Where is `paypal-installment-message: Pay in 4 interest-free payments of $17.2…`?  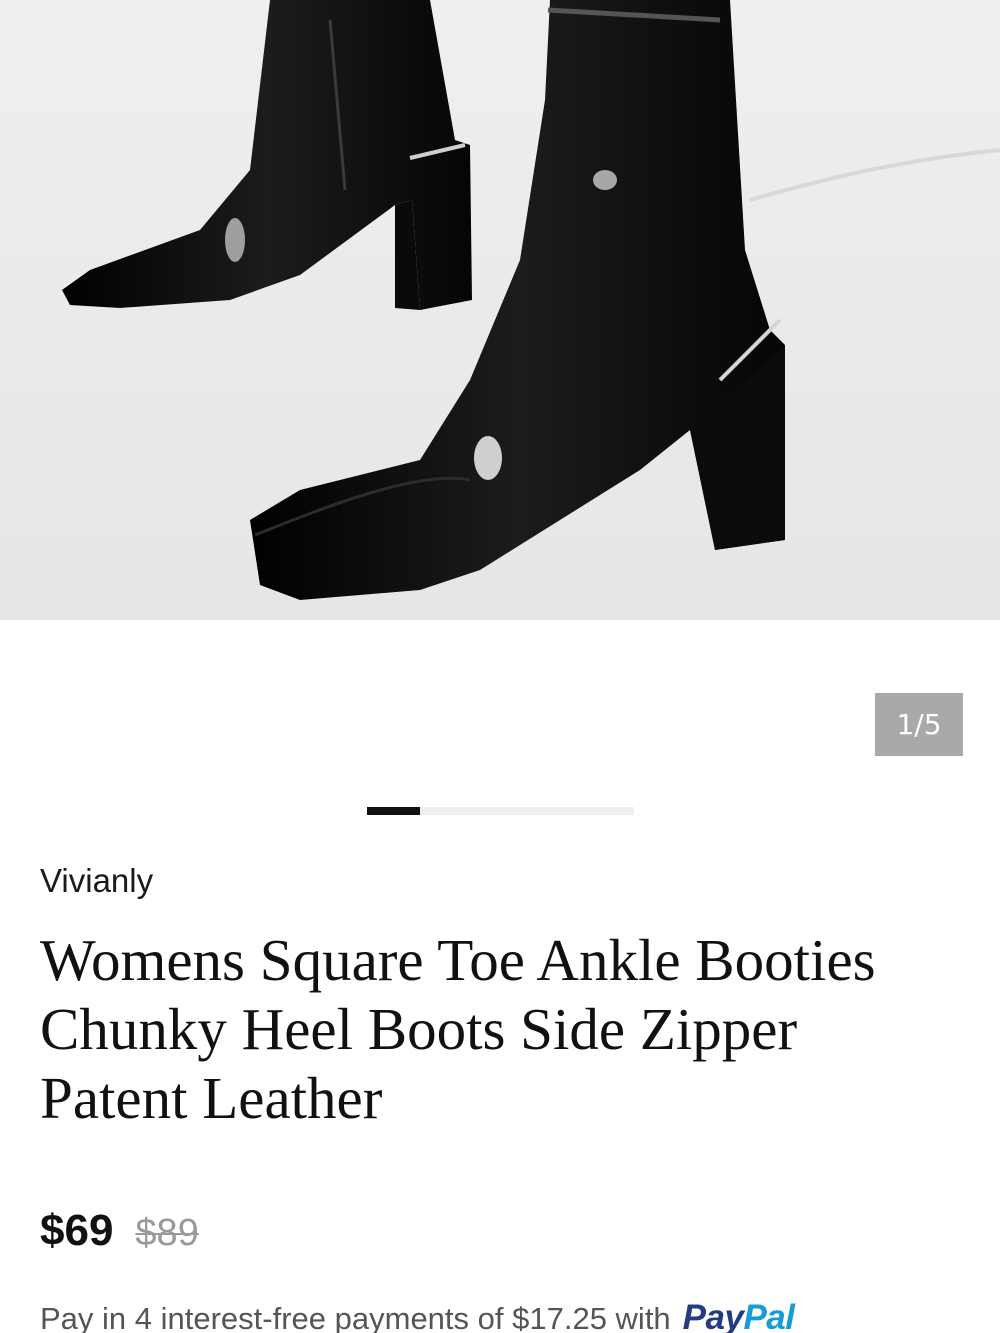
paypal-installment-message: Pay in 4 interest-free payments of $17.2… is located at coordinates (417, 1315).